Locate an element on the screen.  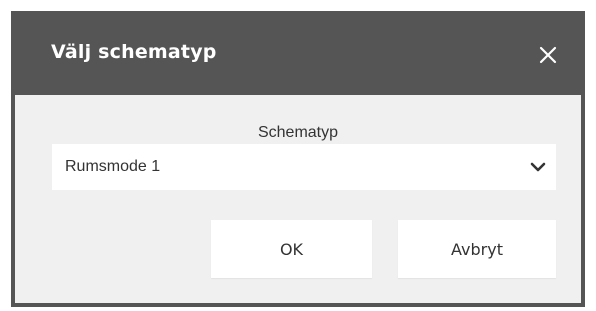
close-icon is located at coordinates (548, 55).